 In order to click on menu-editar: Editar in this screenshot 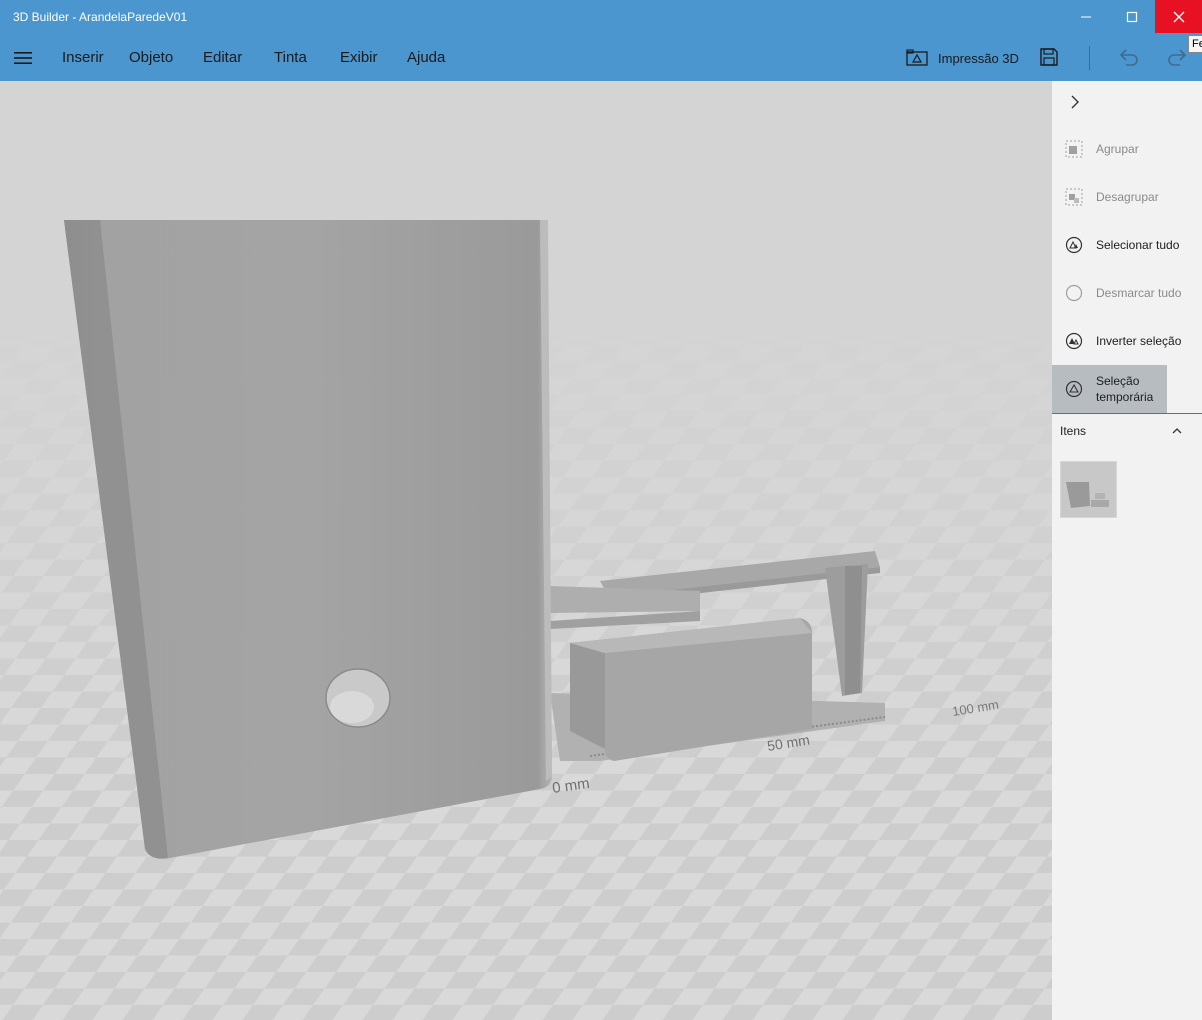, I will do `click(222, 57)`.